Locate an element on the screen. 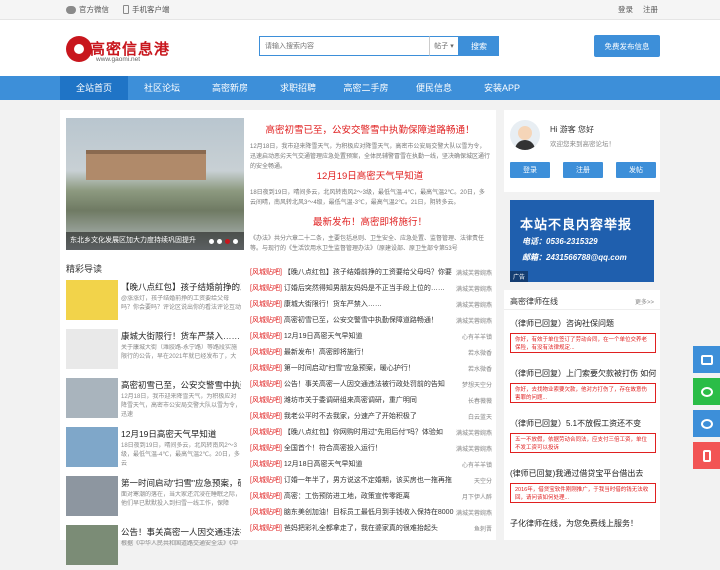  table-row: [风城贴吧] 我老公平时不去我家，分速产了开始积极了 白云蓝天 is located at coordinates (371, 416).